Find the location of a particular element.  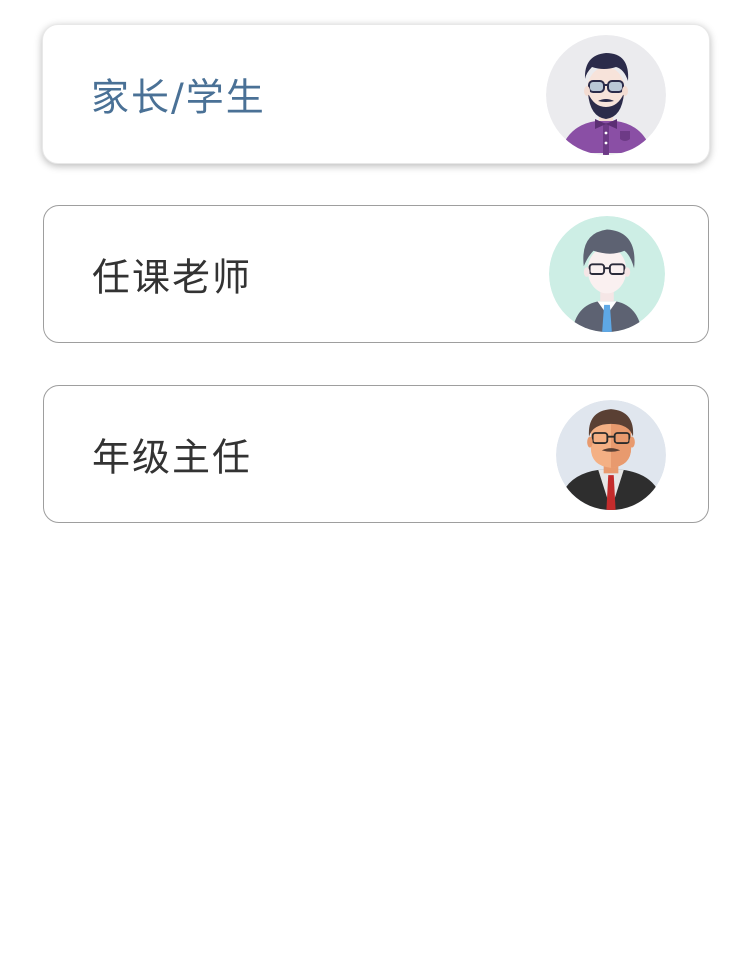

role-label-grade-director: 年级主任 is located at coordinates (172, 457).